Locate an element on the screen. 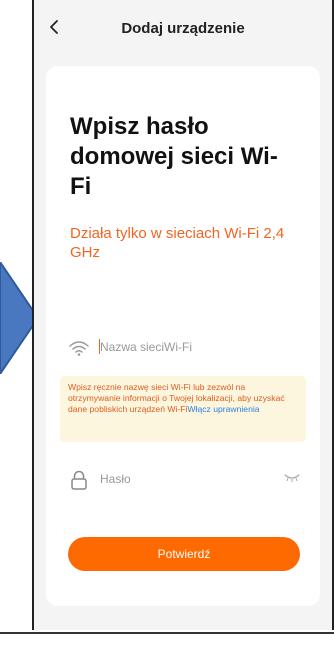  password-input is located at coordinates (185, 479).